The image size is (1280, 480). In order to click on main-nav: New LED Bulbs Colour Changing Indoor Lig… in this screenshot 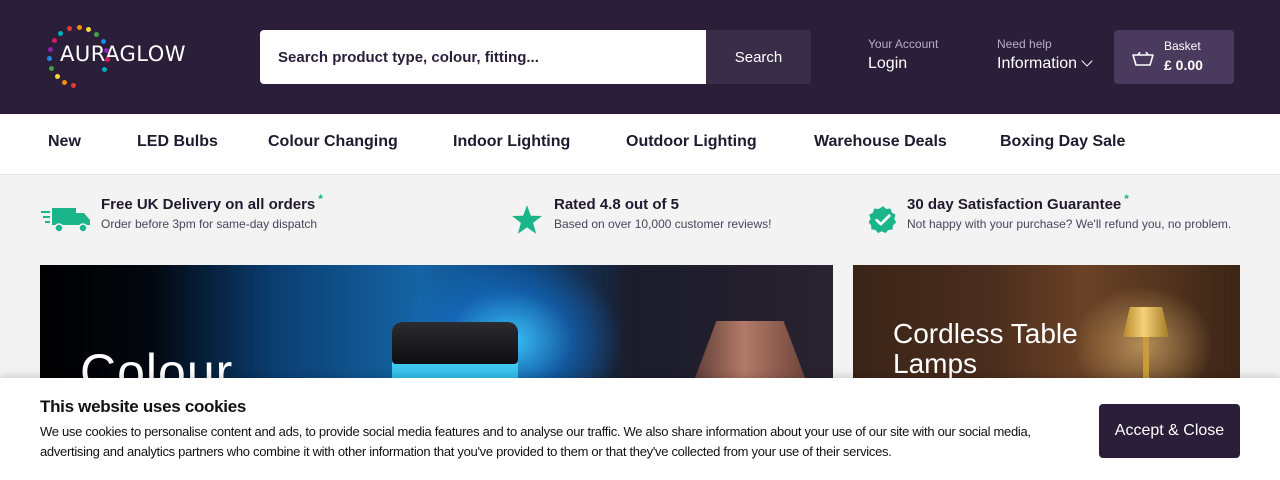, I will do `click(640, 144)`.